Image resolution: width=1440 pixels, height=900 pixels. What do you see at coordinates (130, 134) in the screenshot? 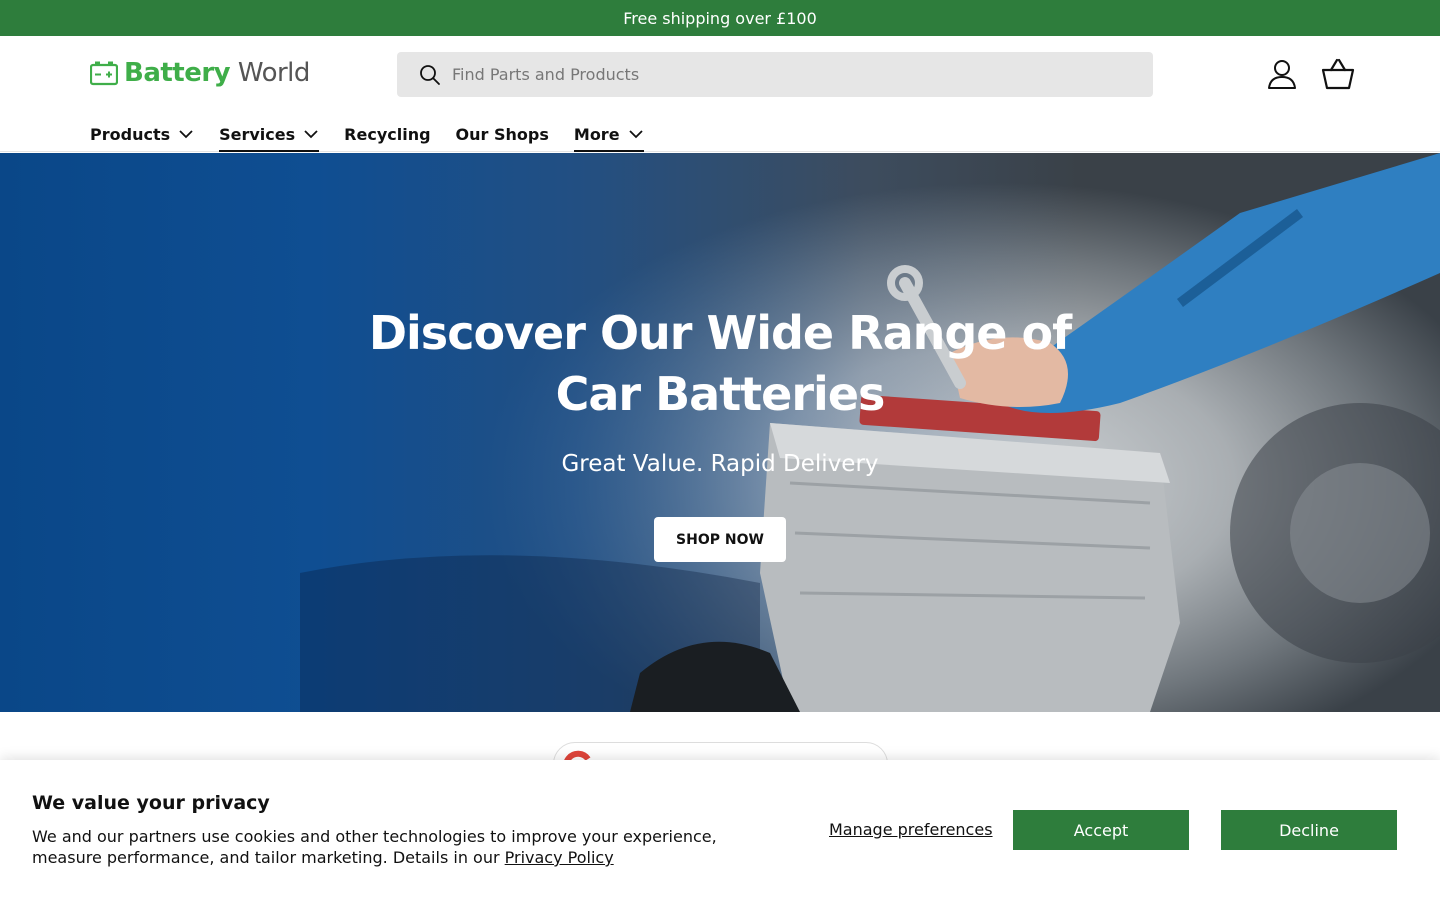
I see `nav-label: Products` at bounding box center [130, 134].